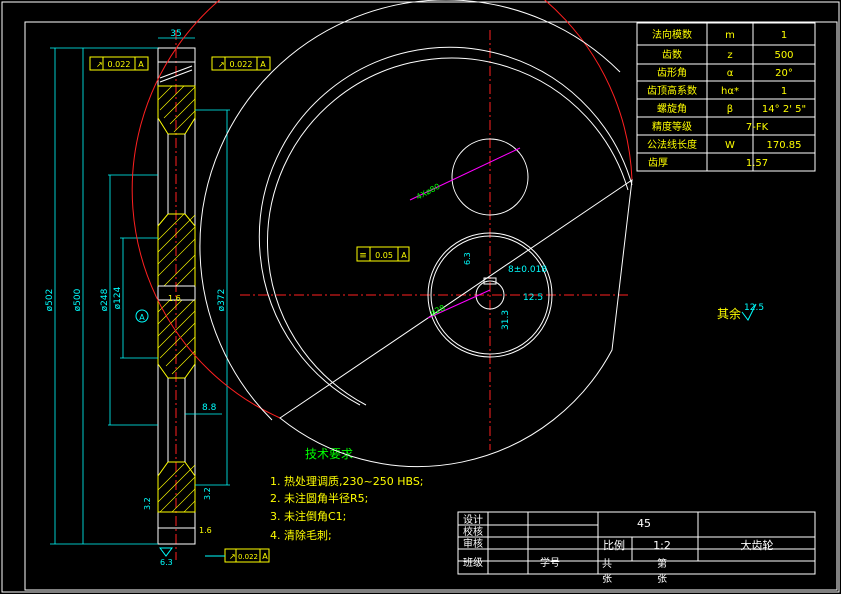 The width and height of the screenshot is (841, 594). What do you see at coordinates (118, 297) in the screenshot?
I see `dim-dia-124: ø124` at bounding box center [118, 297].